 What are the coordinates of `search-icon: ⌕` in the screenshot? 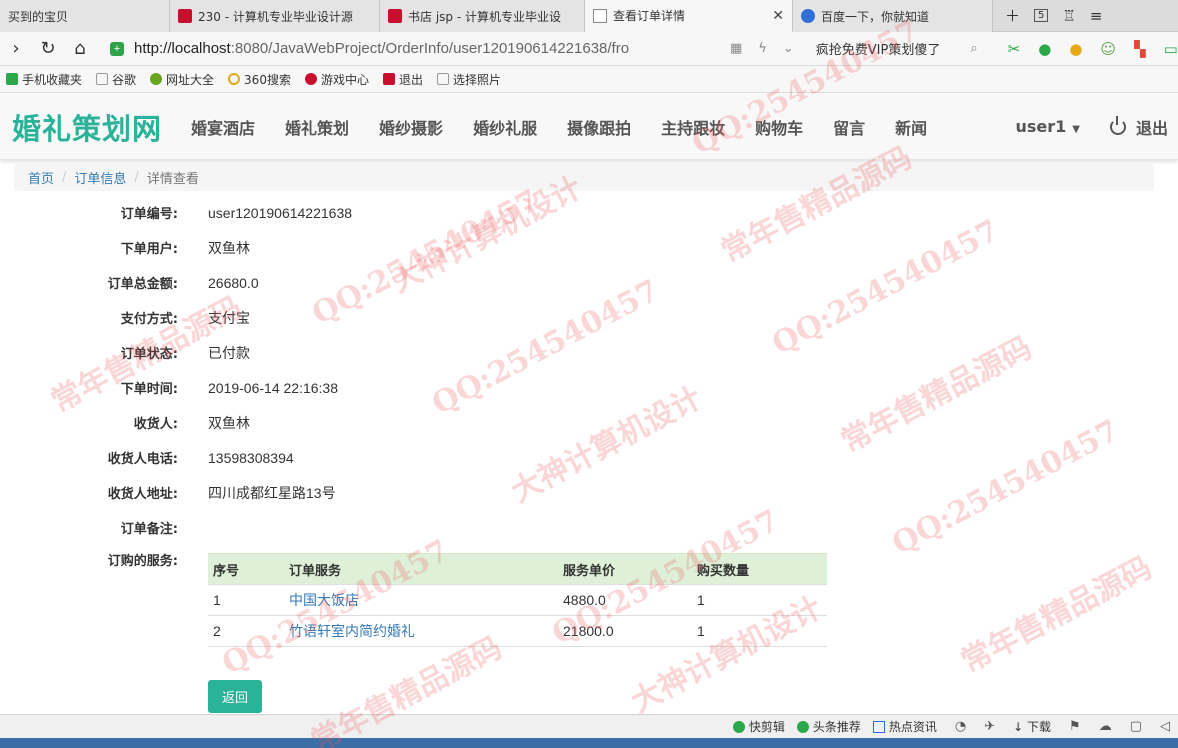 It's located at (973, 48).